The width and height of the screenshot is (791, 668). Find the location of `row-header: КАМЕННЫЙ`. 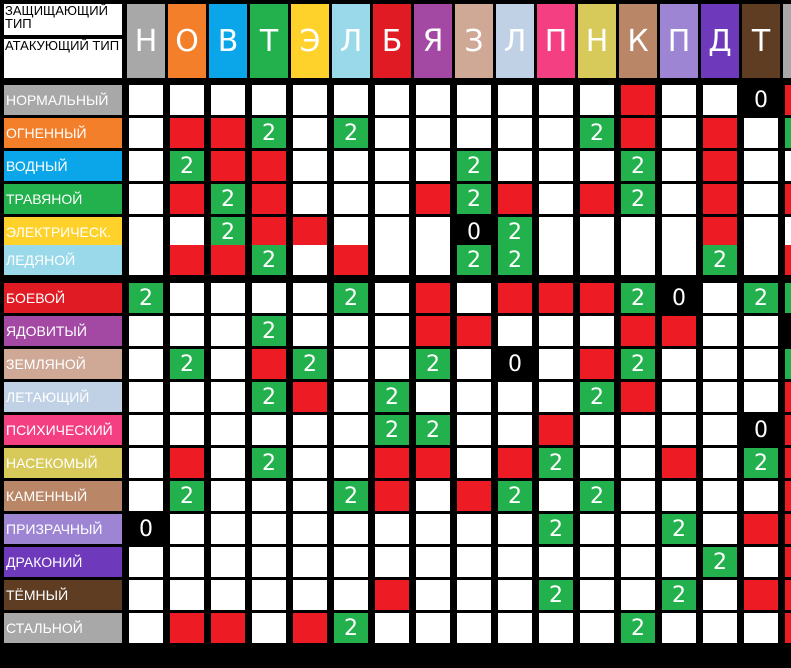

row-header: КАМЕННЫЙ is located at coordinates (63, 496).